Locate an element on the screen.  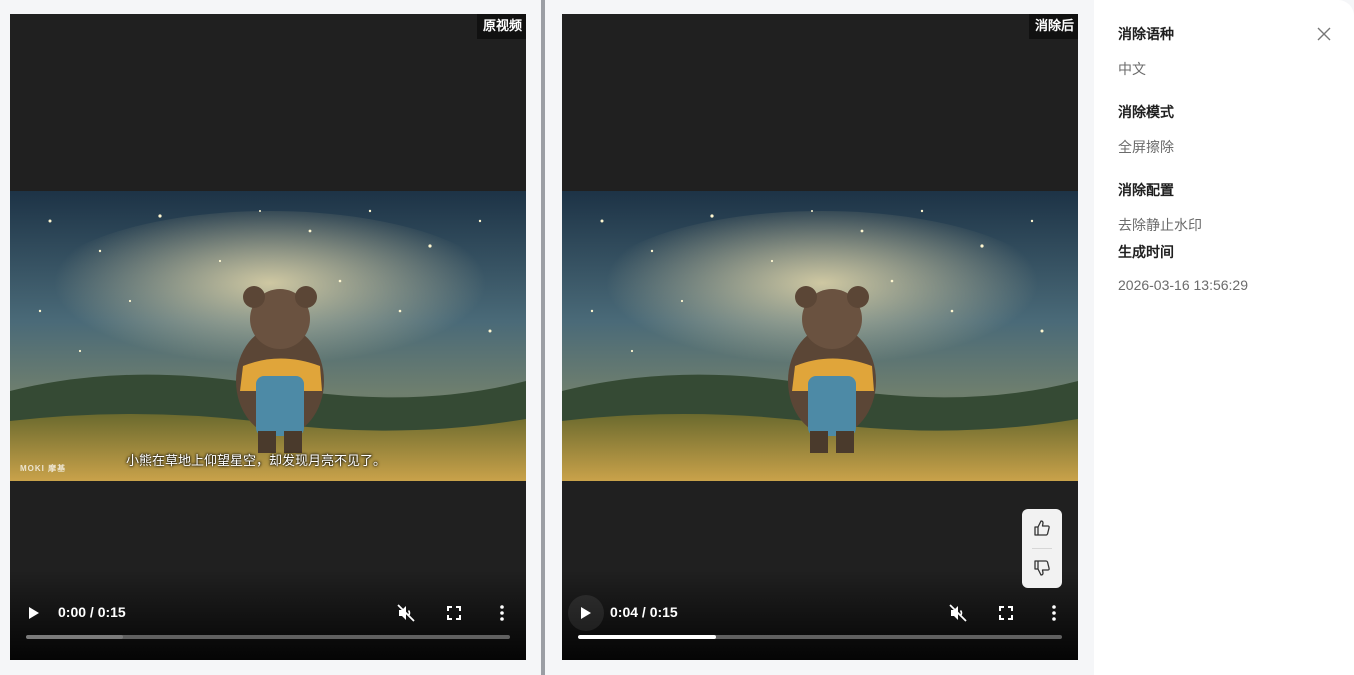
time-display: 0:00 / 0:15 is located at coordinates (92, 612).